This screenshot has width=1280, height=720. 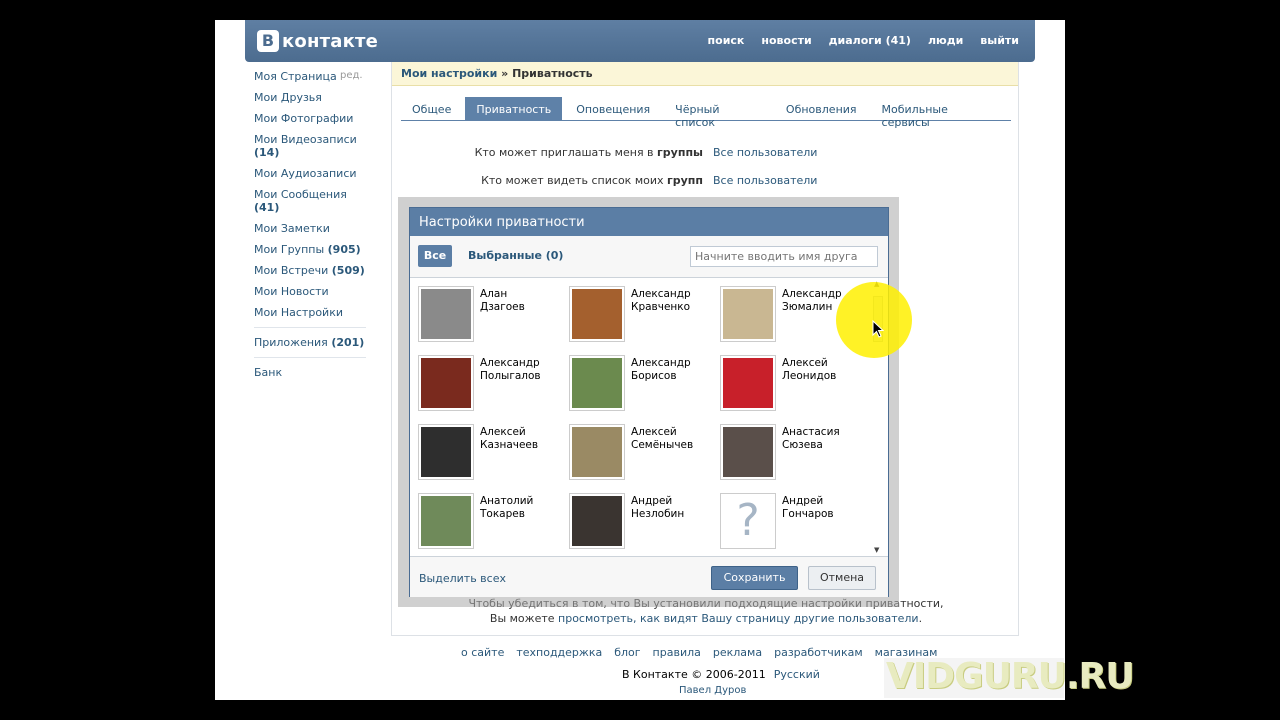 What do you see at coordinates (330, 41) in the screenshot?
I see `logo-text: контакте` at bounding box center [330, 41].